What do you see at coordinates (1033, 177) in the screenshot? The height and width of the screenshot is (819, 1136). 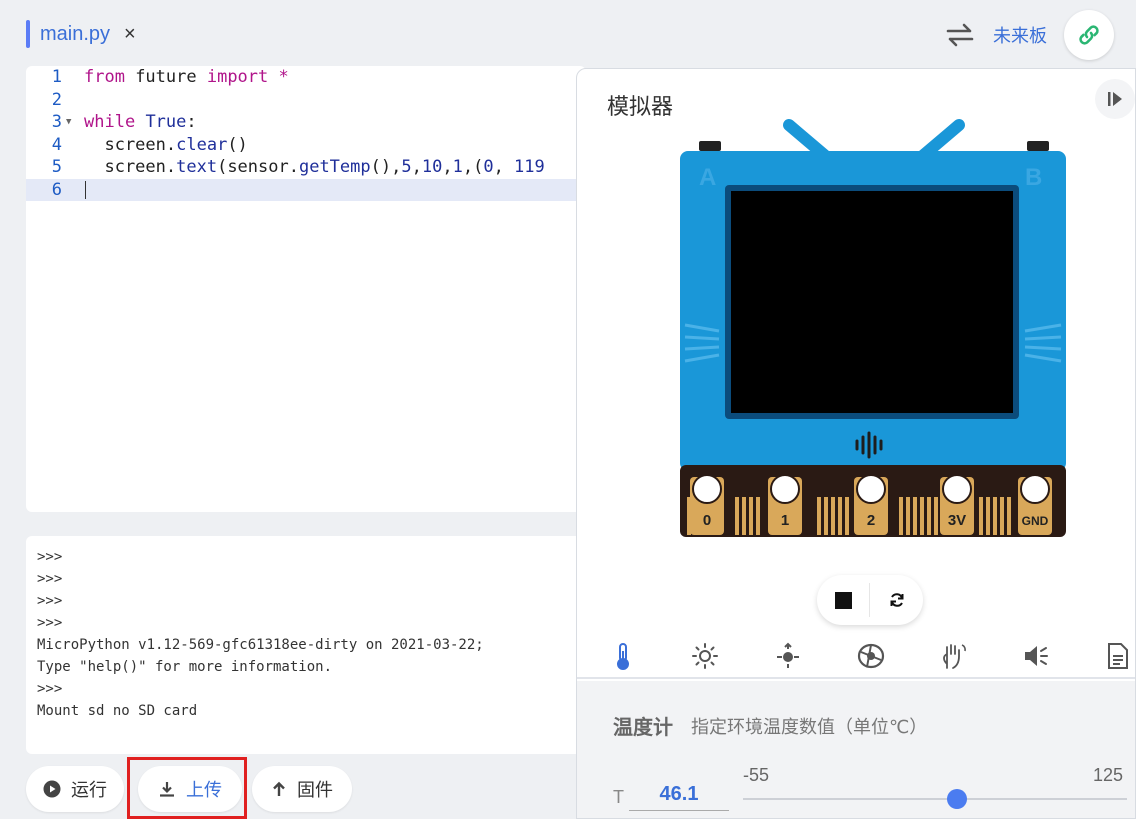 I see `button-b-label: B` at bounding box center [1033, 177].